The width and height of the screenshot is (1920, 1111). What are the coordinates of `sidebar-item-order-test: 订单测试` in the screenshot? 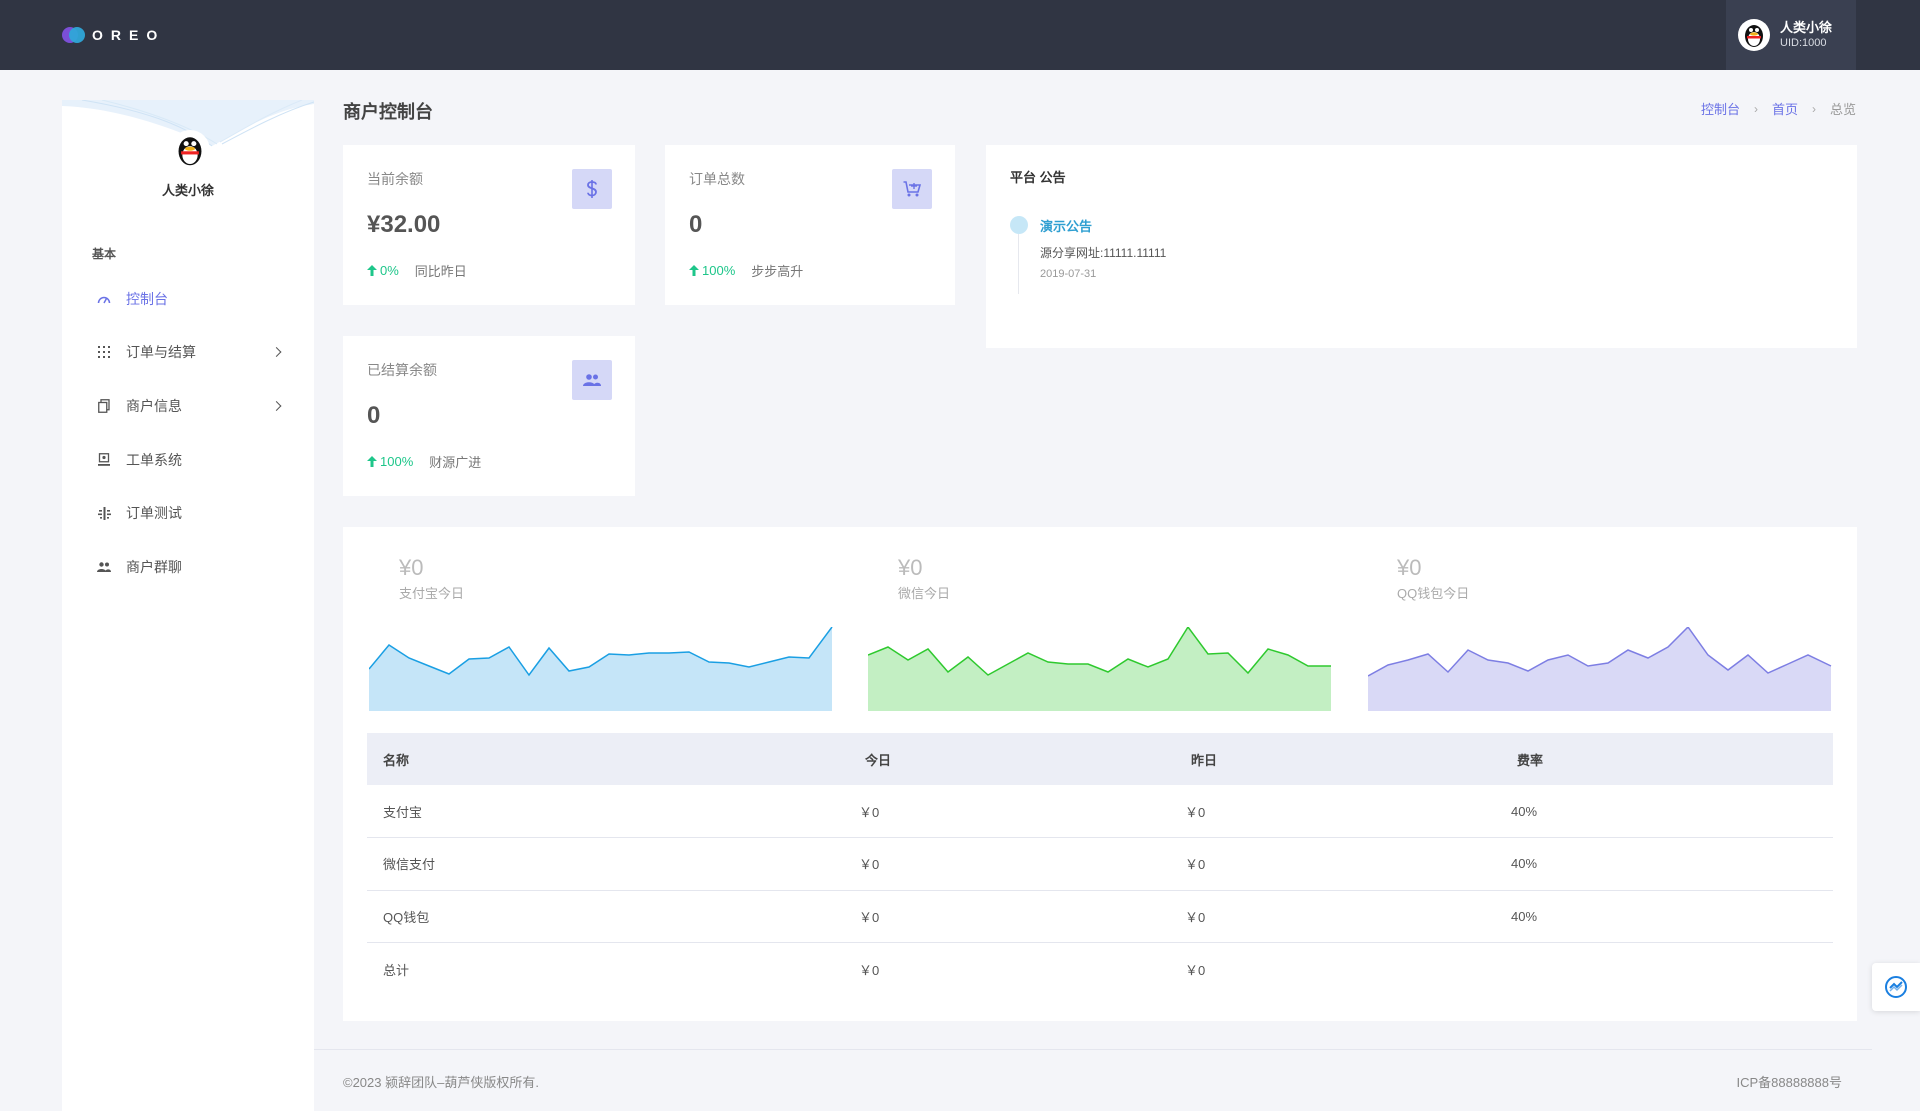 It's located at (188, 513).